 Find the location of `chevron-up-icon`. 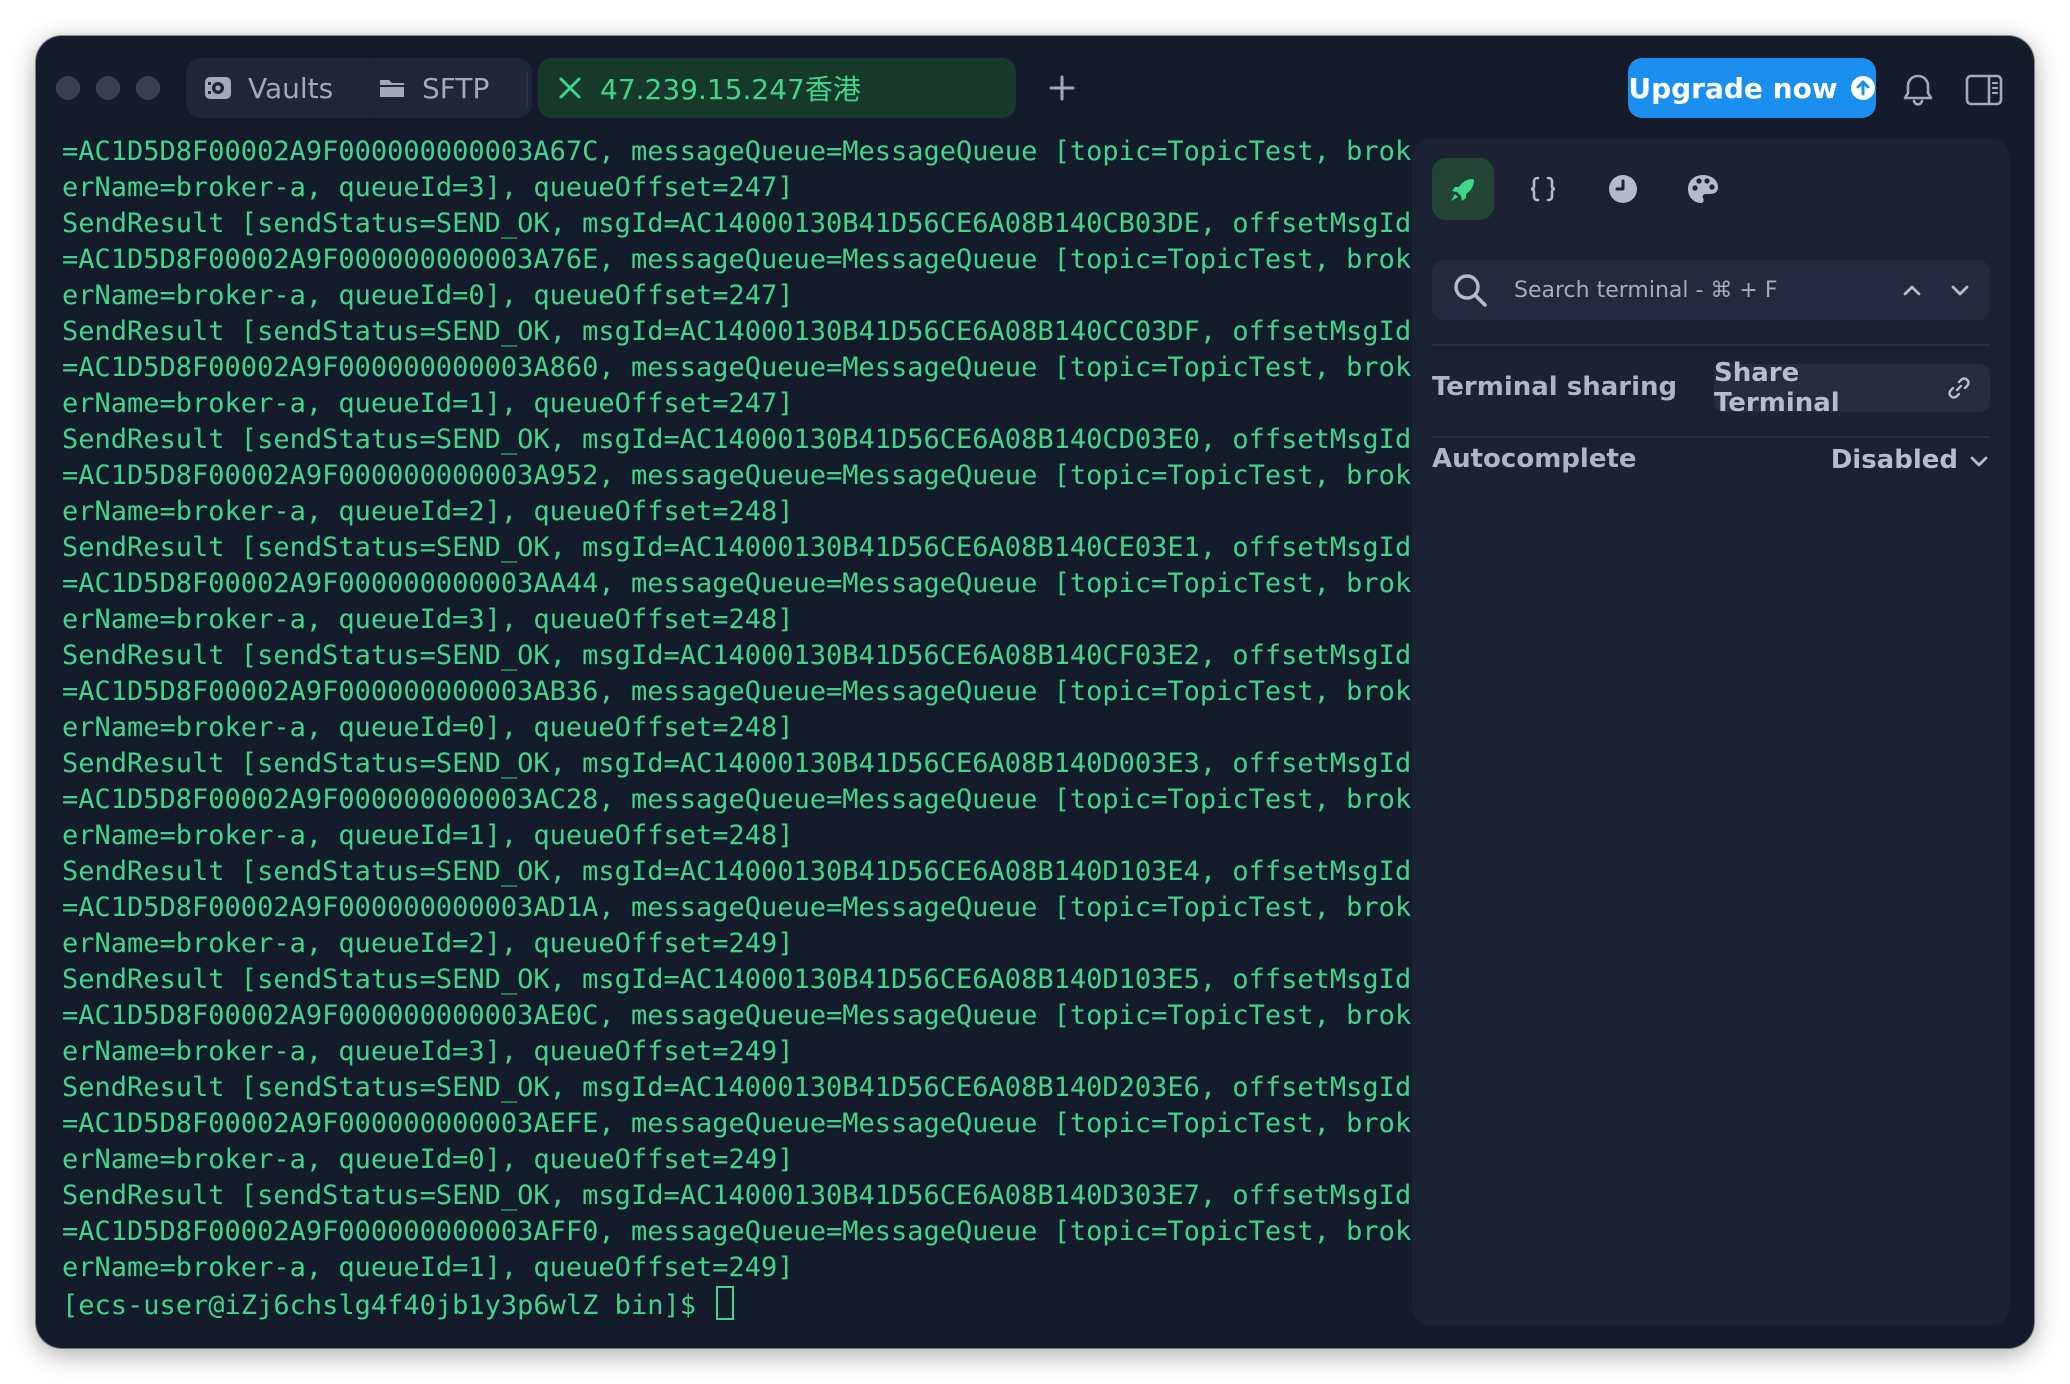

chevron-up-icon is located at coordinates (1912, 290).